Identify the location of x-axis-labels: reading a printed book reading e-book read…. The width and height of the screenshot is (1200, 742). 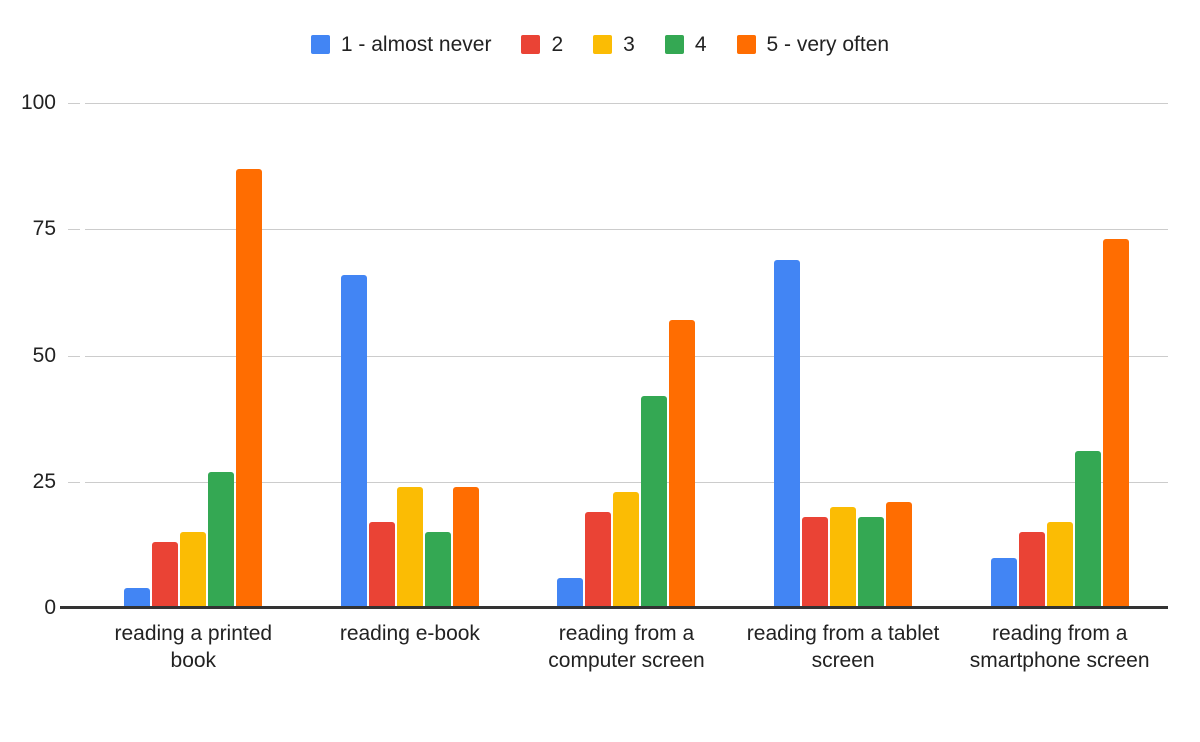
(626, 647).